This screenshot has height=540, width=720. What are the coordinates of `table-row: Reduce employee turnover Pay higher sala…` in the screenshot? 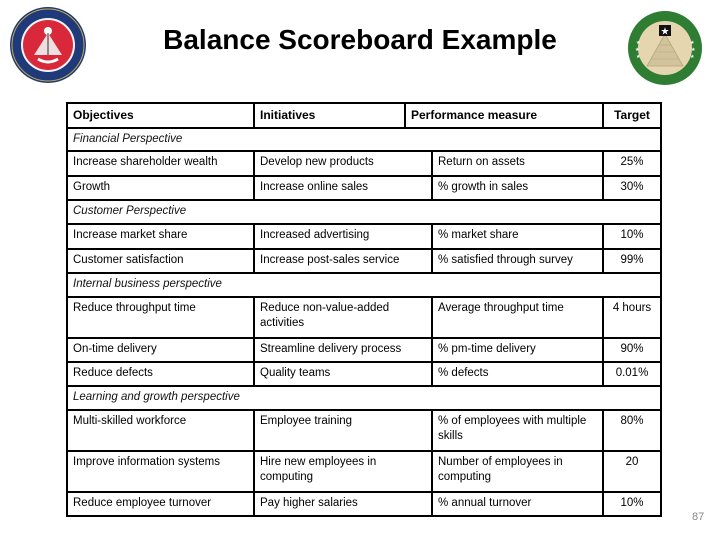 It's located at (364, 504).